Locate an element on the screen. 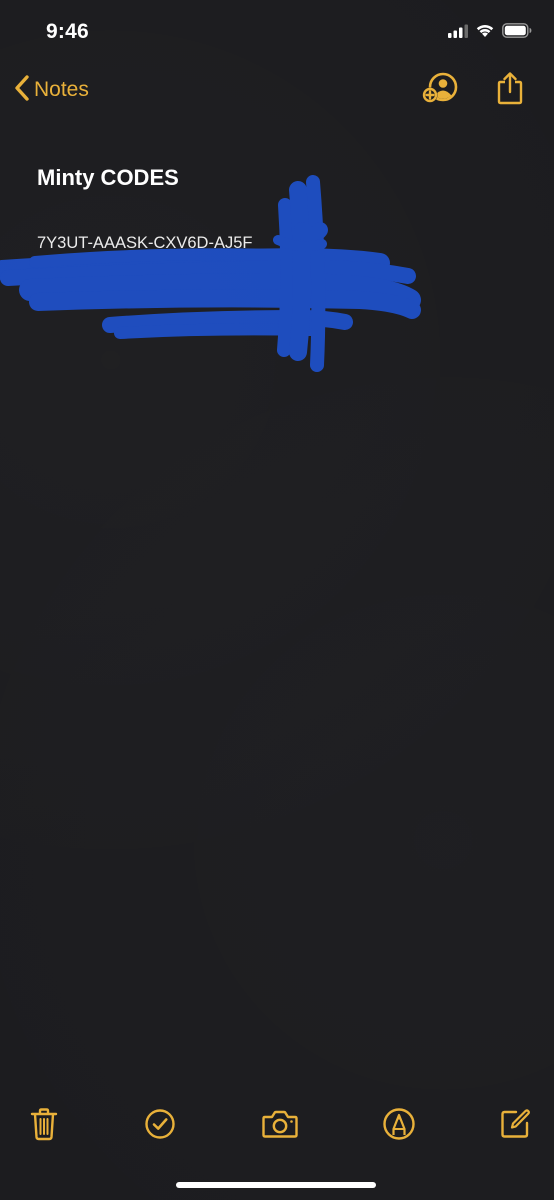  add-person-button is located at coordinates (440, 90).